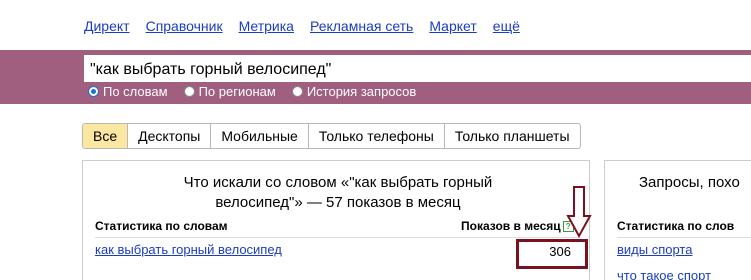  Describe the element at coordinates (361, 26) in the screenshot. I see `nav-link-ad-network: Рекламная сеть` at that location.